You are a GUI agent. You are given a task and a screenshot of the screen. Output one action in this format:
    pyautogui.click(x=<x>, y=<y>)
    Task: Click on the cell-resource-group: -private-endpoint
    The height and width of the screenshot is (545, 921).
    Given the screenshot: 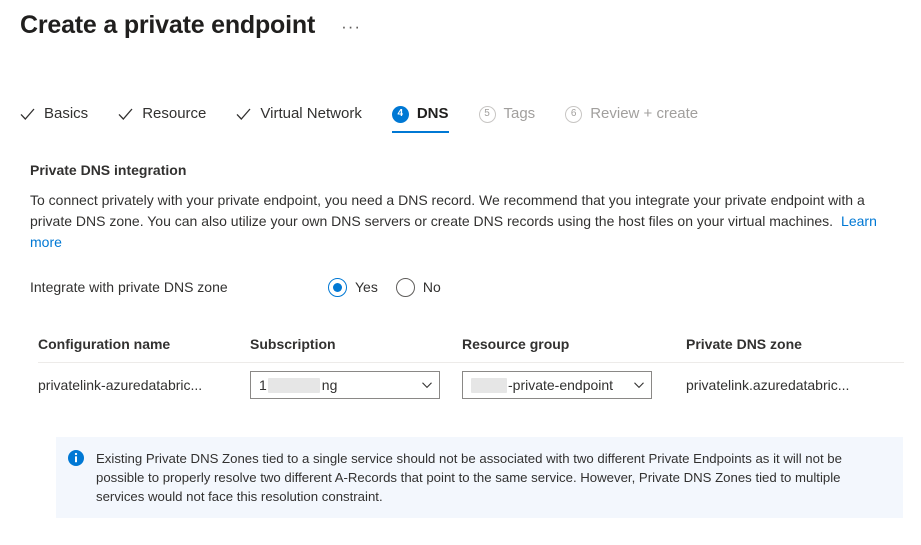 What is the action you would take?
    pyautogui.click(x=574, y=385)
    